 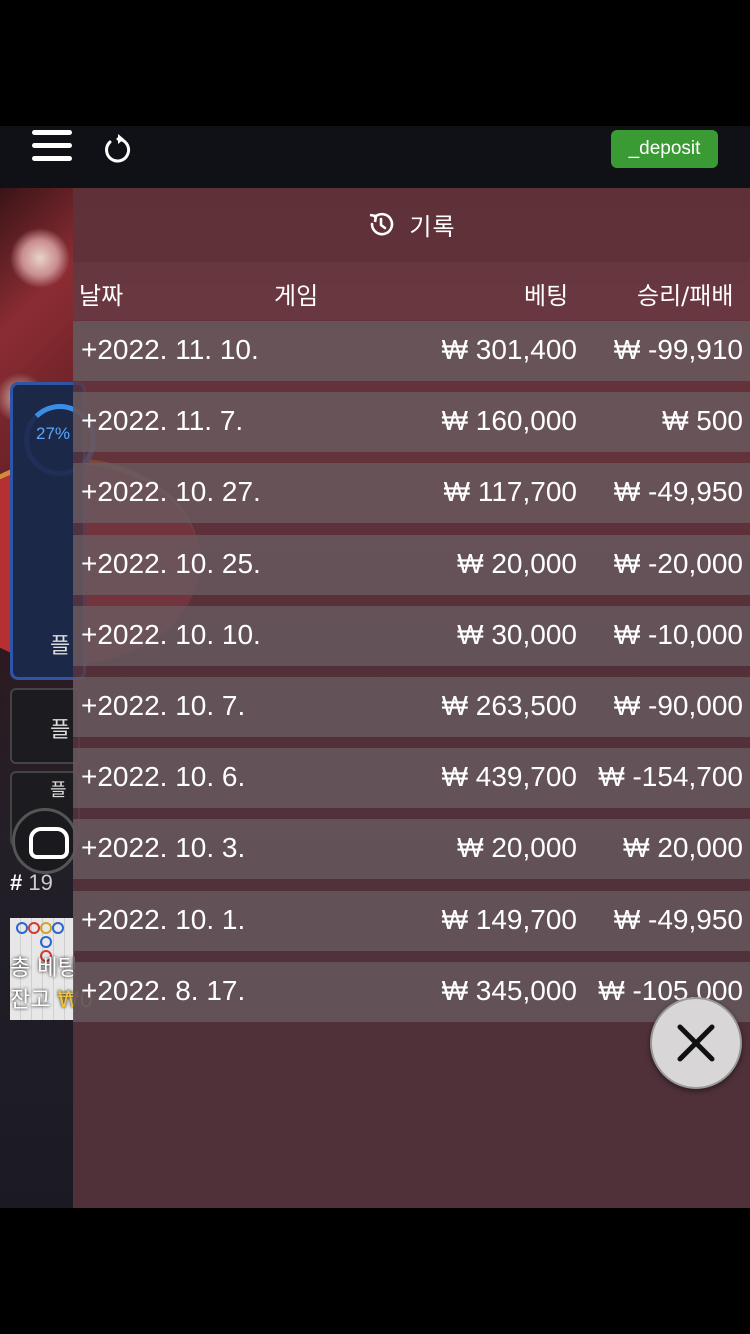 I want to click on row-date: +2022. 10. 10., so click(x=171, y=634).